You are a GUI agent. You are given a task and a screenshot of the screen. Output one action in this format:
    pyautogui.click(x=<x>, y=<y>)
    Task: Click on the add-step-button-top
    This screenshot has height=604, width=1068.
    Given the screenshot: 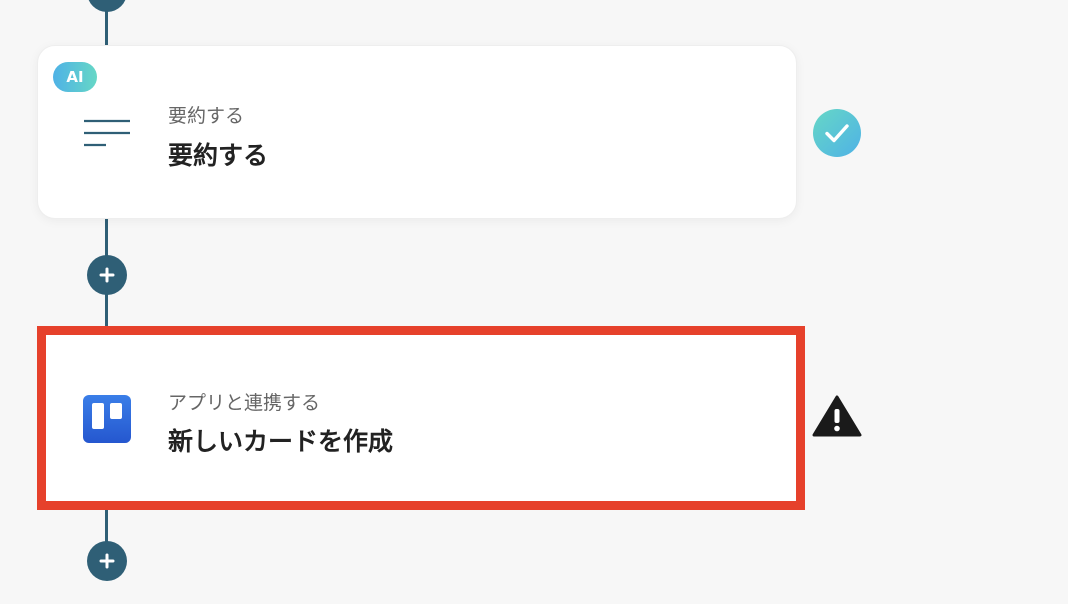 What is the action you would take?
    pyautogui.click(x=107, y=6)
    